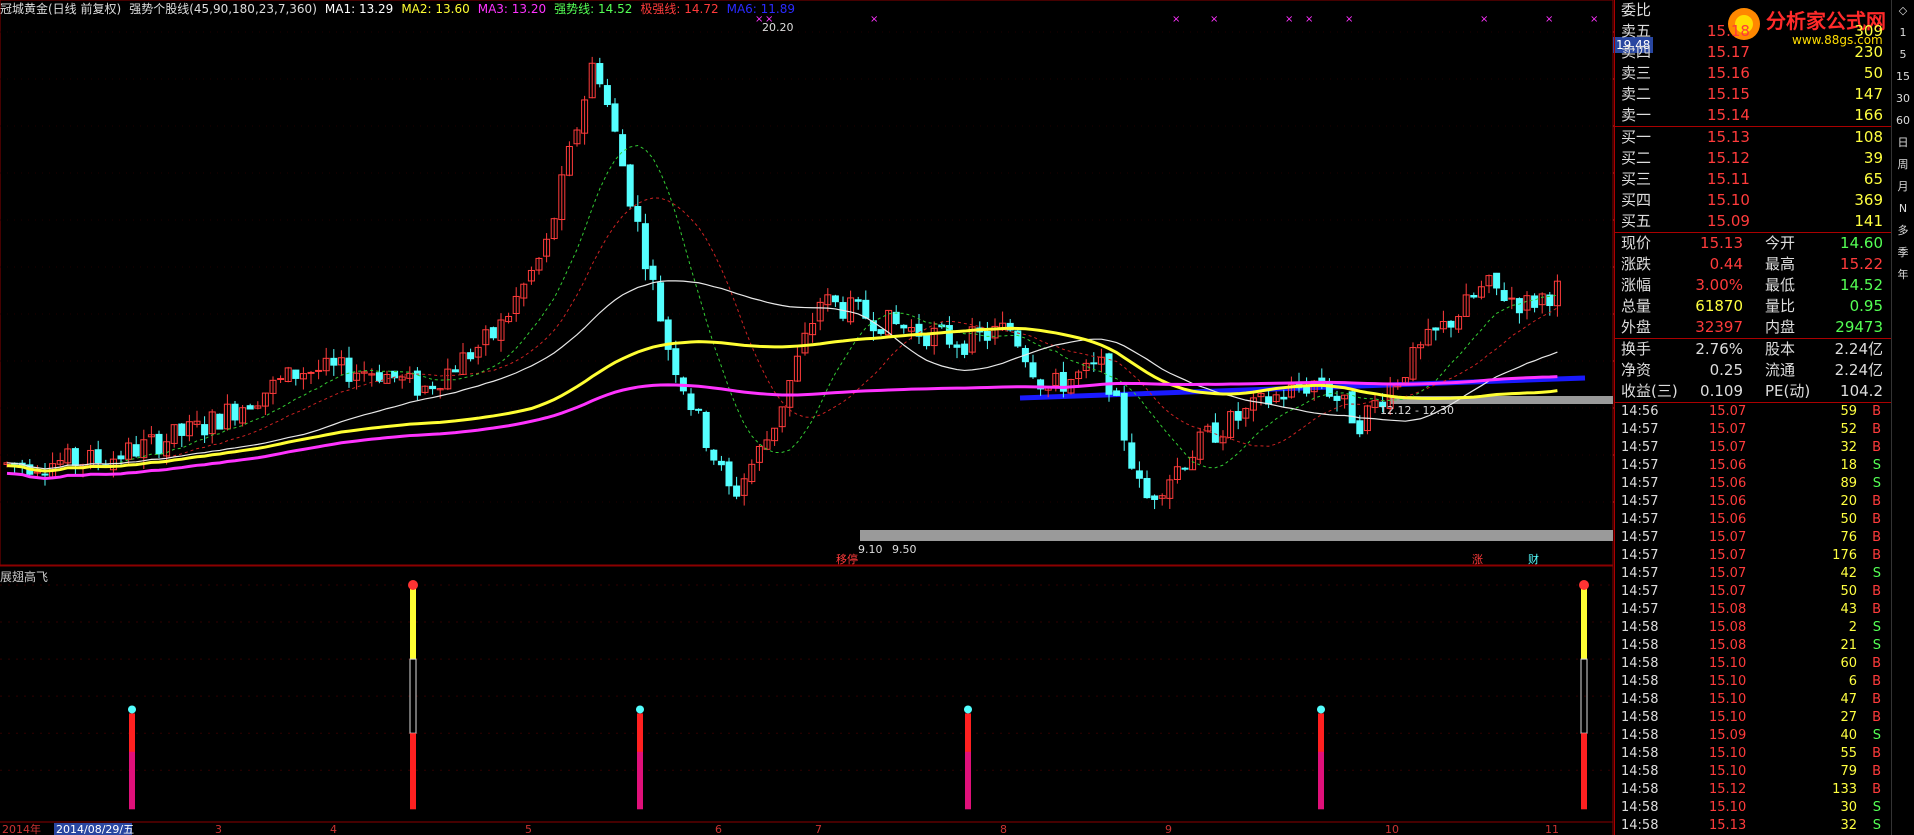  What do you see at coordinates (1848, 411) in the screenshot?
I see `tick-volume: 59` at bounding box center [1848, 411].